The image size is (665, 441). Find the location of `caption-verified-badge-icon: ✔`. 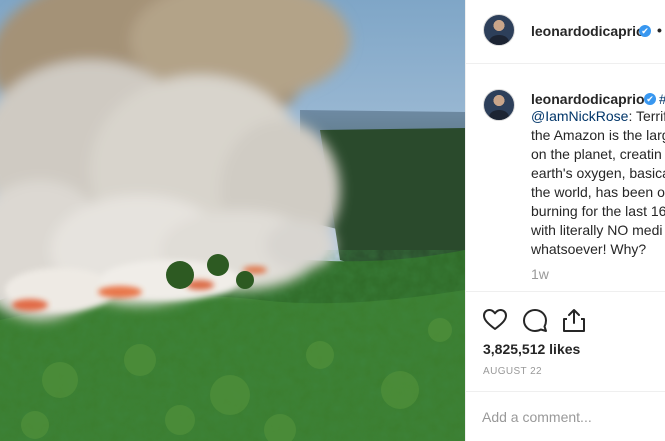

caption-verified-badge-icon: ✔ is located at coordinates (650, 99).